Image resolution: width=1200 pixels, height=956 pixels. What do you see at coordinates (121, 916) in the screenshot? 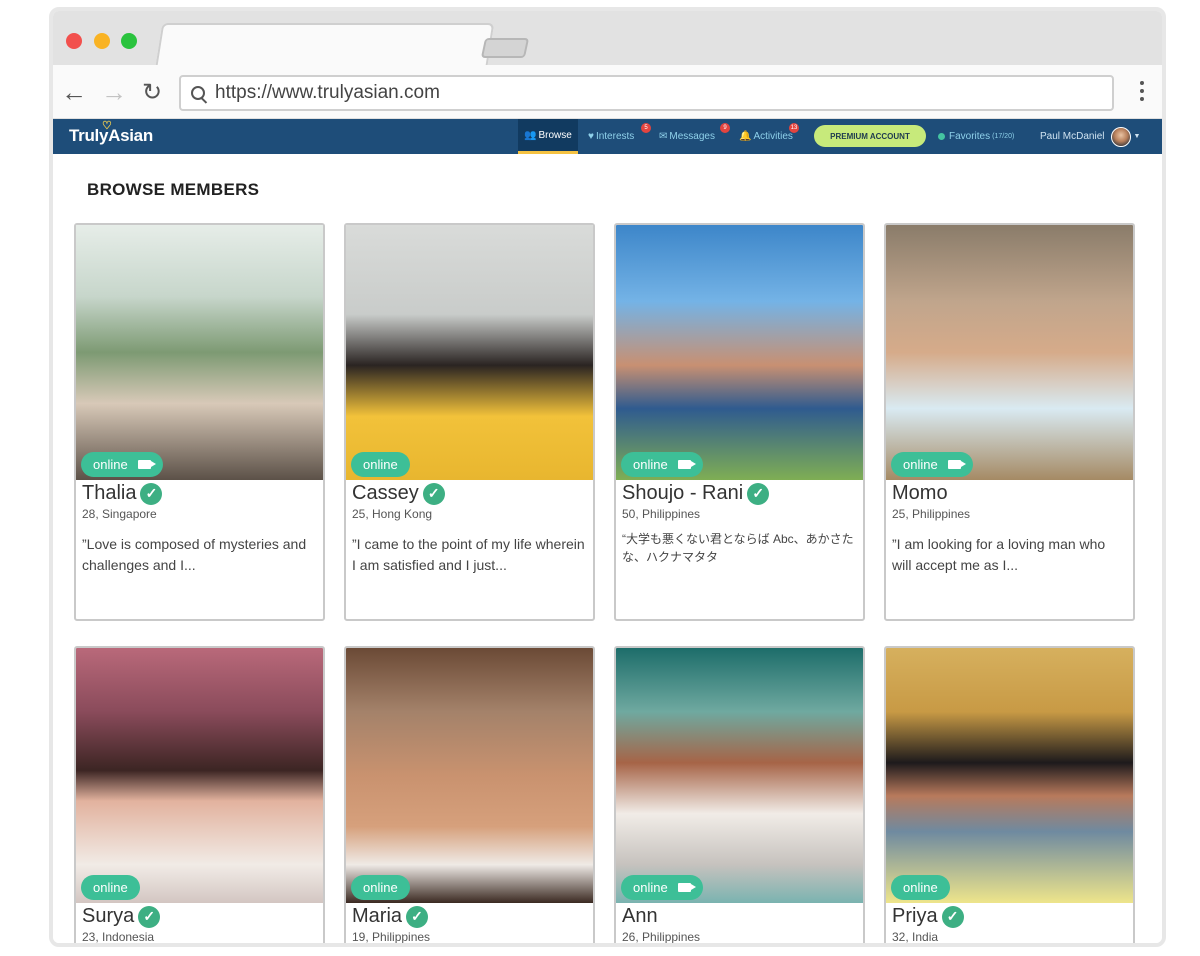
I see `member-name: Surya ✓` at bounding box center [121, 916].